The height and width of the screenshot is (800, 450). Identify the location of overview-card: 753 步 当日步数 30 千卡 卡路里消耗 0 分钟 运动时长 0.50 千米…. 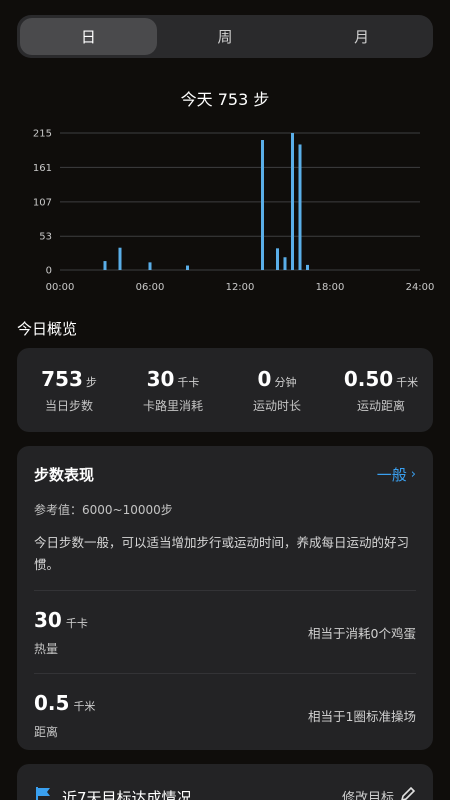
(225, 390).